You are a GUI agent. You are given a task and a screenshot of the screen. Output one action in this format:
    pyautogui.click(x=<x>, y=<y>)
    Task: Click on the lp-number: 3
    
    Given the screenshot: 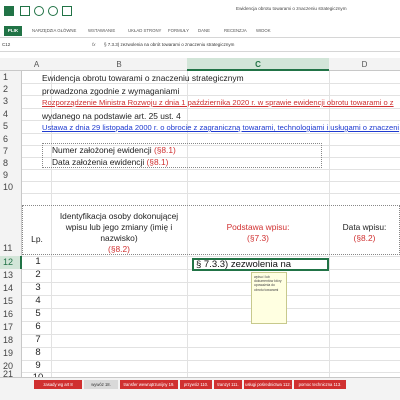 What is the action you would take?
    pyautogui.click(x=38, y=287)
    